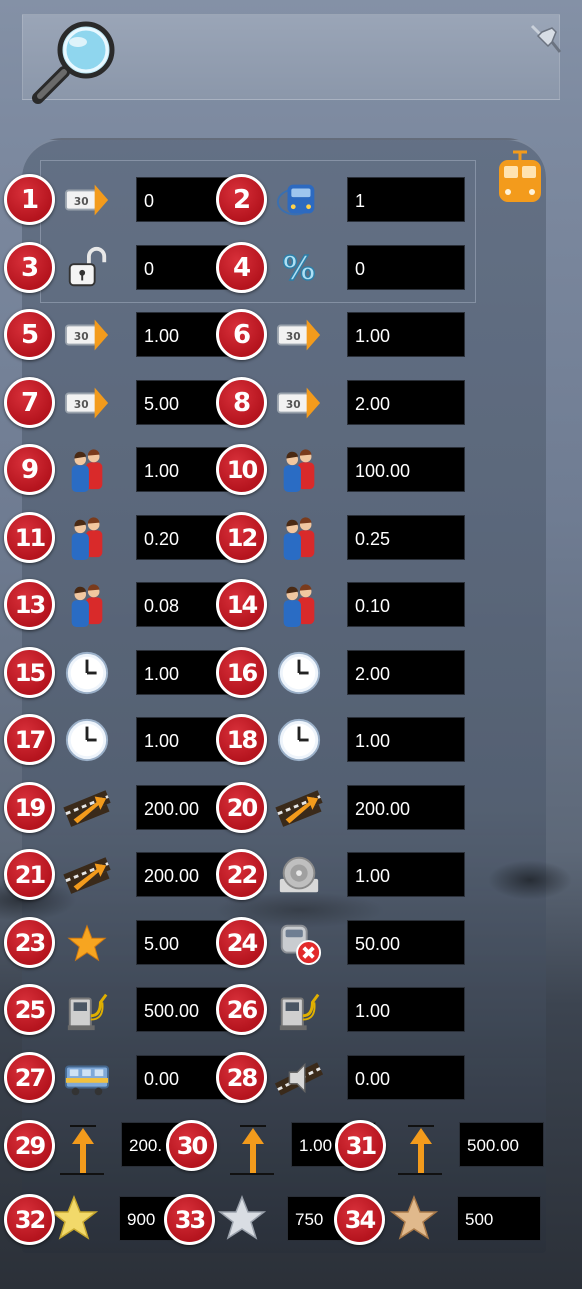  What do you see at coordinates (29, 267) in the screenshot?
I see `property-number-badge: 3` at bounding box center [29, 267].